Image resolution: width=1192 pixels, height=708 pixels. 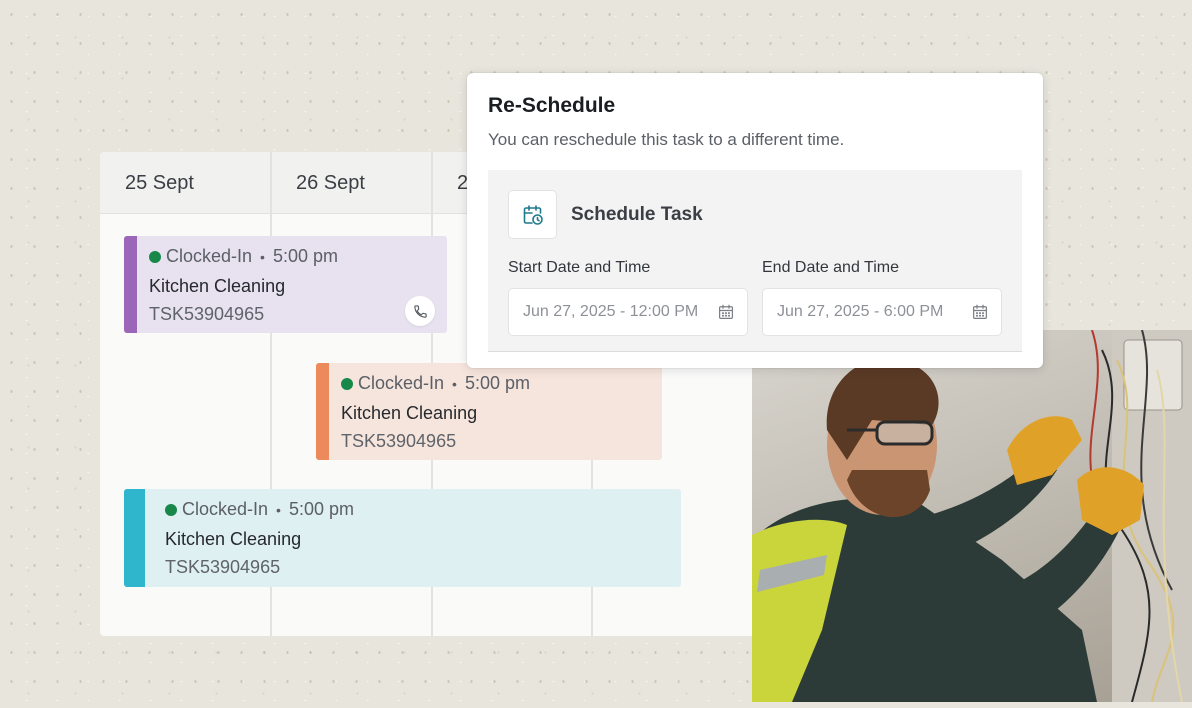 I want to click on phone-icon, so click(x=420, y=311).